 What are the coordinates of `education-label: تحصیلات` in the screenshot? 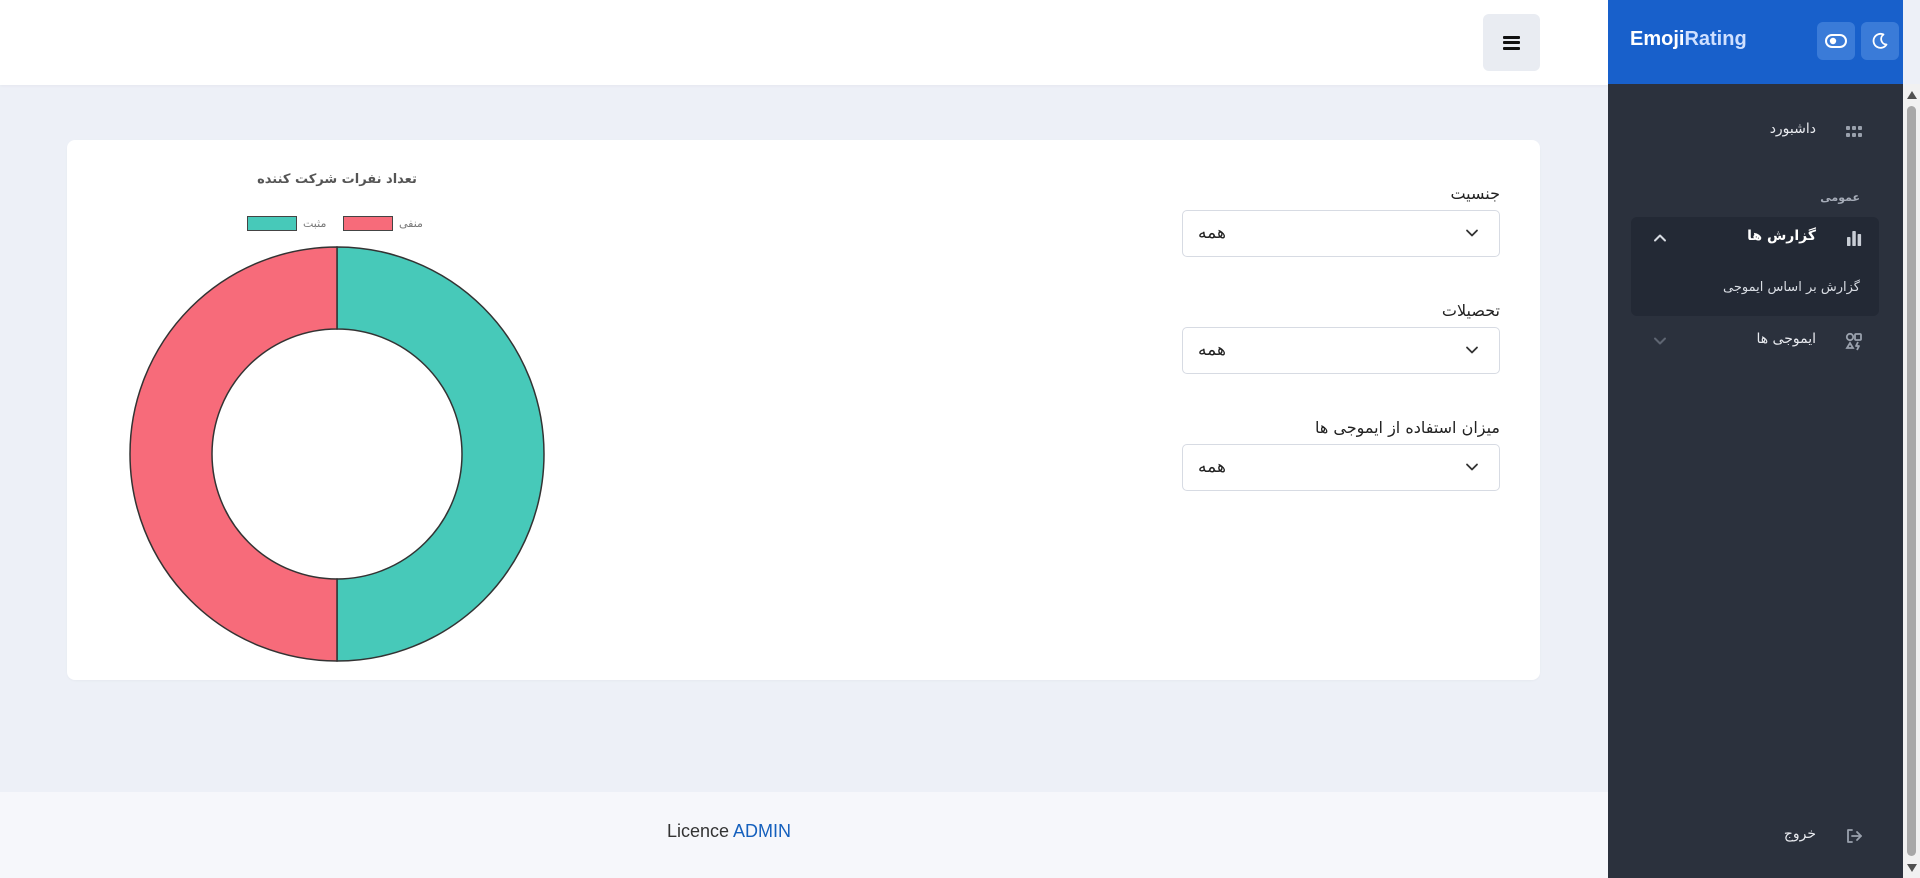 It's located at (1470, 310).